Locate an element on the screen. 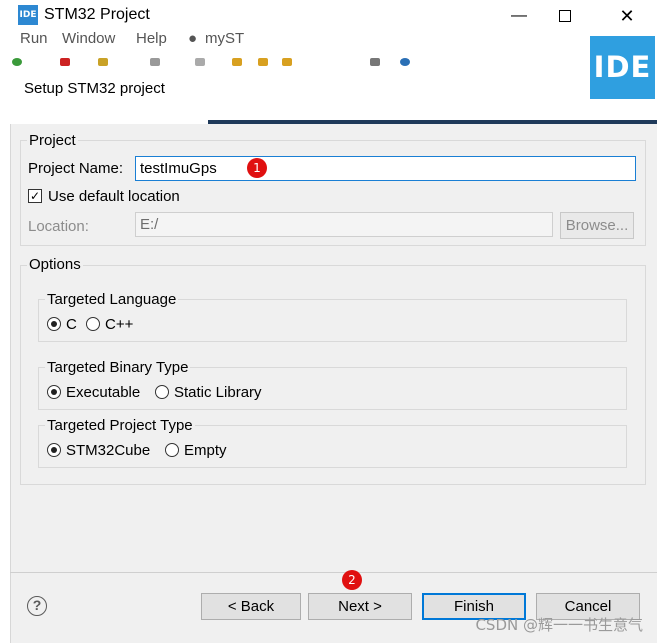  radio-language-c is located at coordinates (54, 324).